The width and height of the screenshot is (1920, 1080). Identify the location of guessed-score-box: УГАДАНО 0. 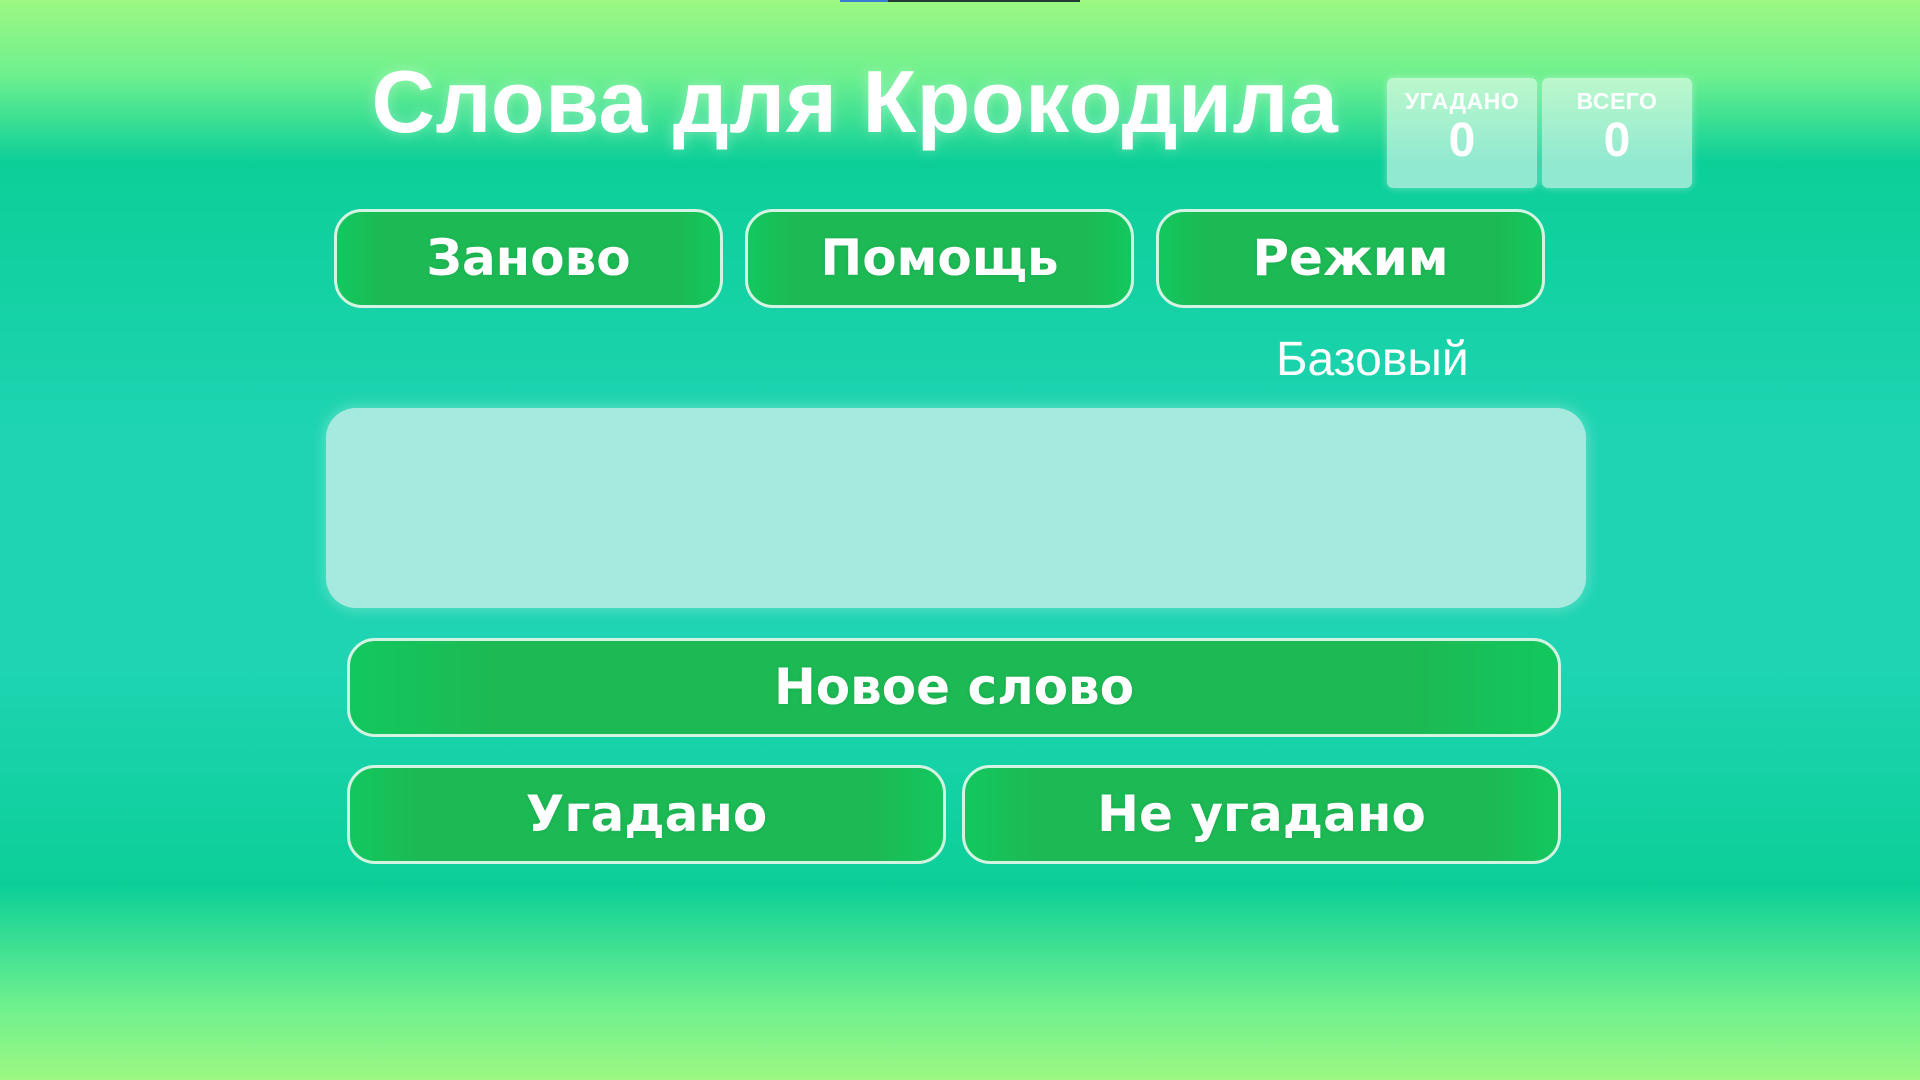
(1462, 133).